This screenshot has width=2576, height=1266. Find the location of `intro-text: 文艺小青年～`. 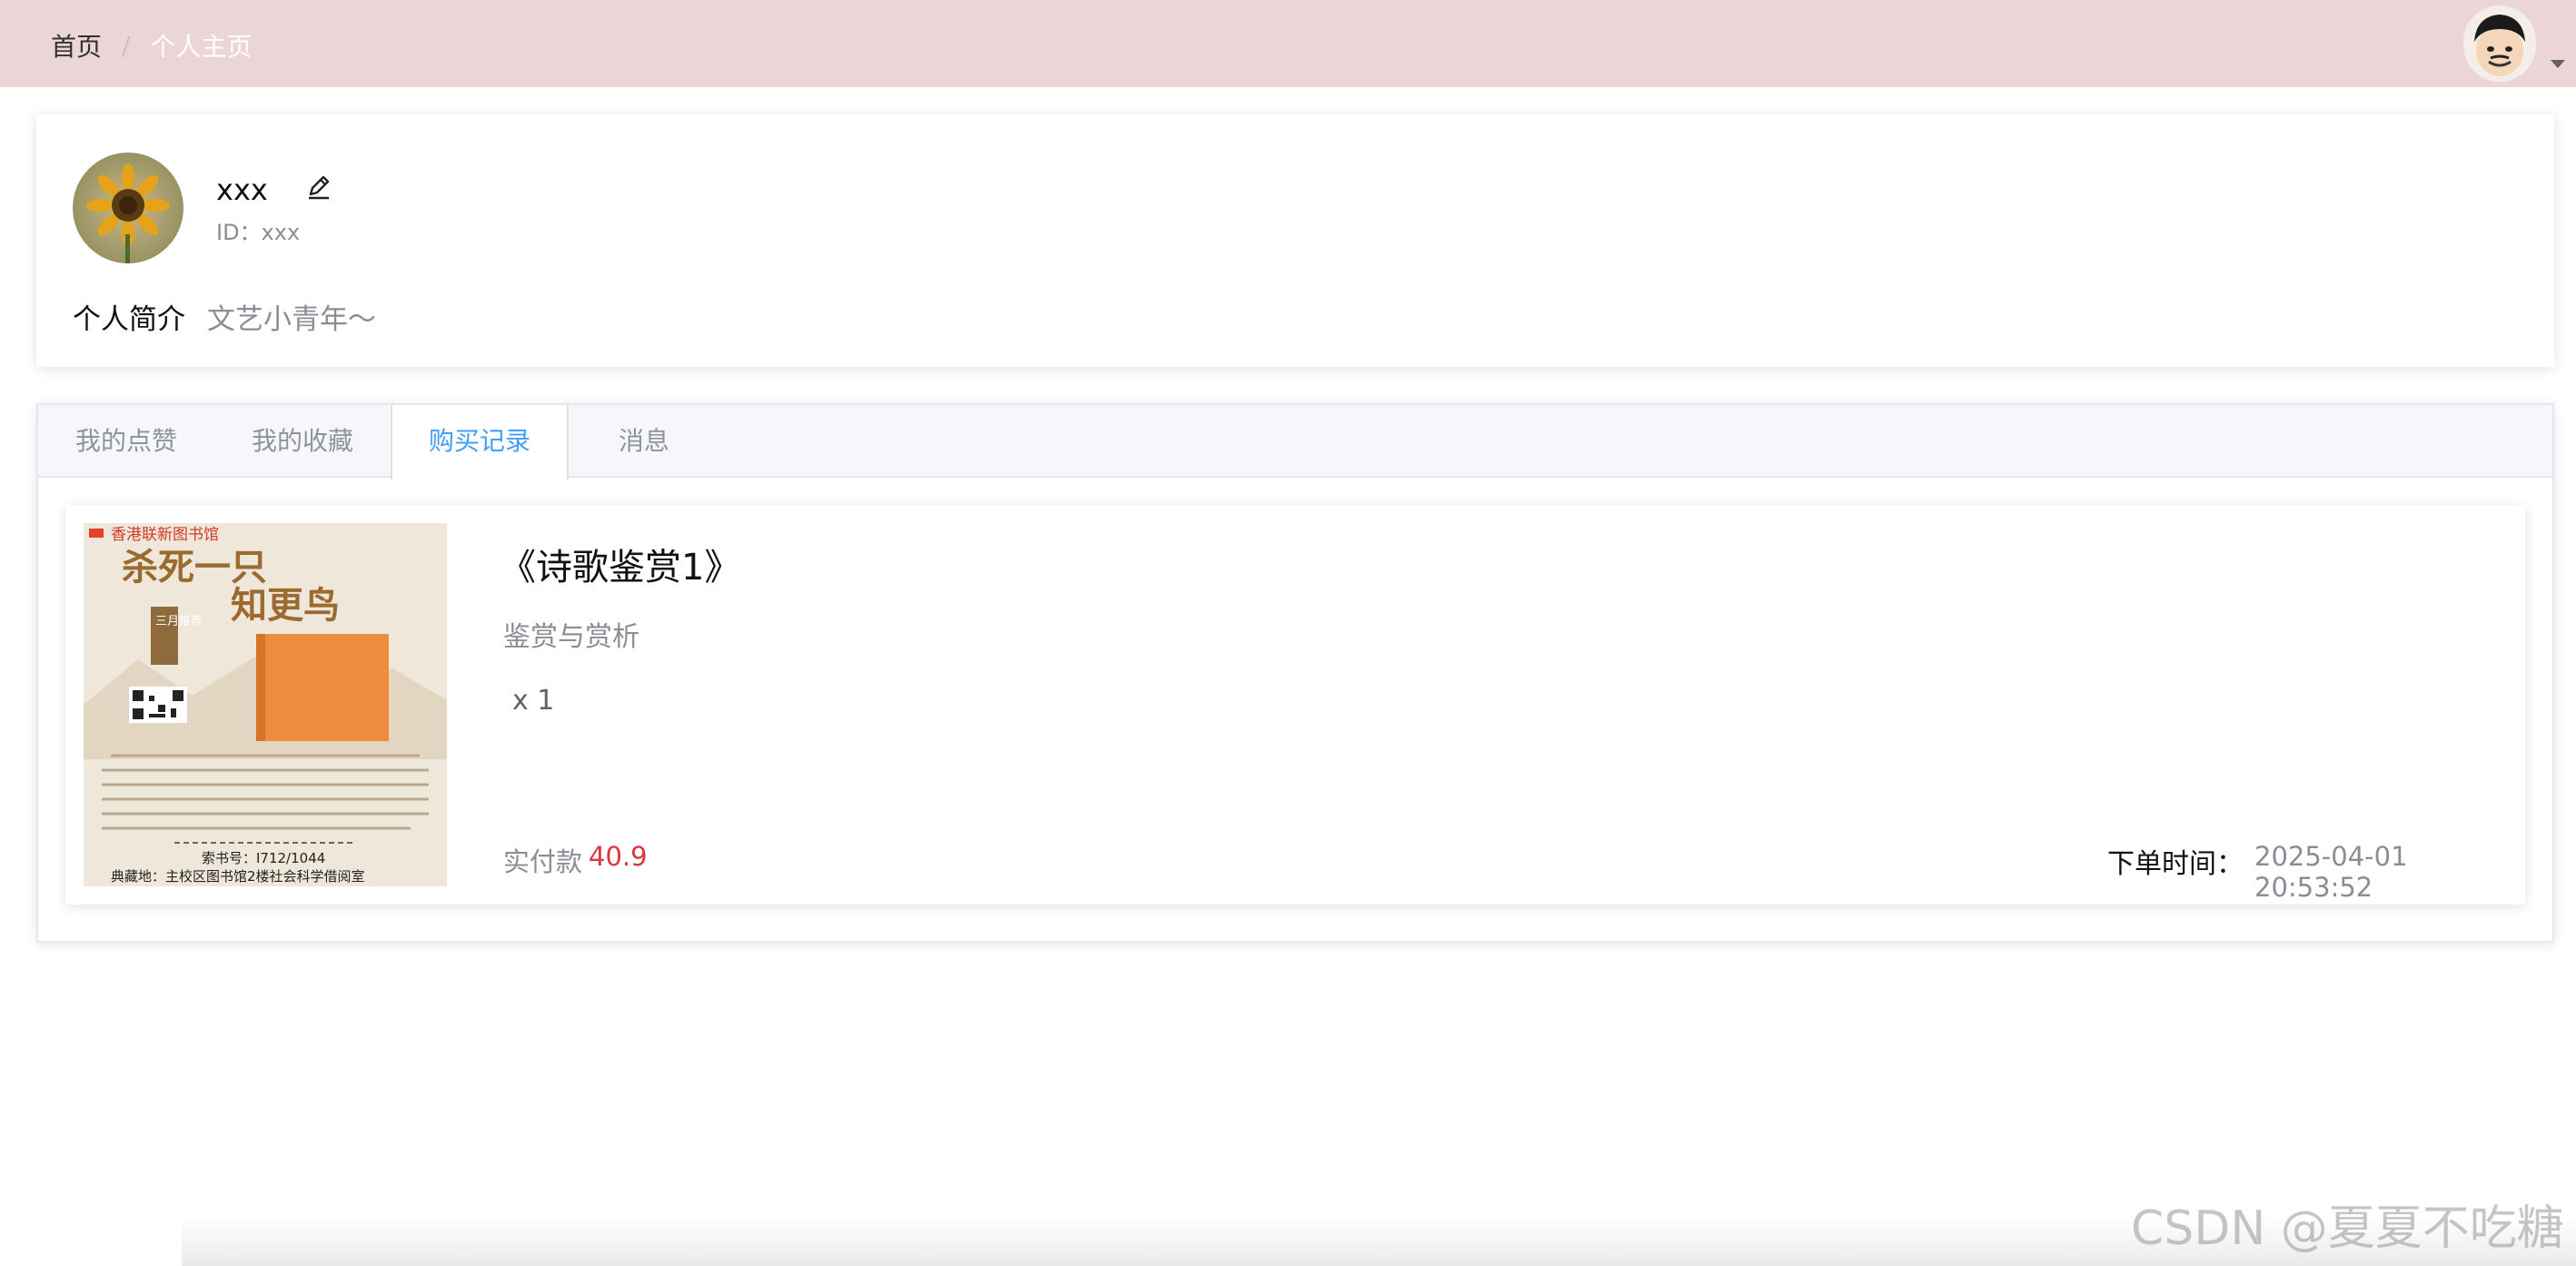

intro-text: 文艺小青年～ is located at coordinates (291, 319).